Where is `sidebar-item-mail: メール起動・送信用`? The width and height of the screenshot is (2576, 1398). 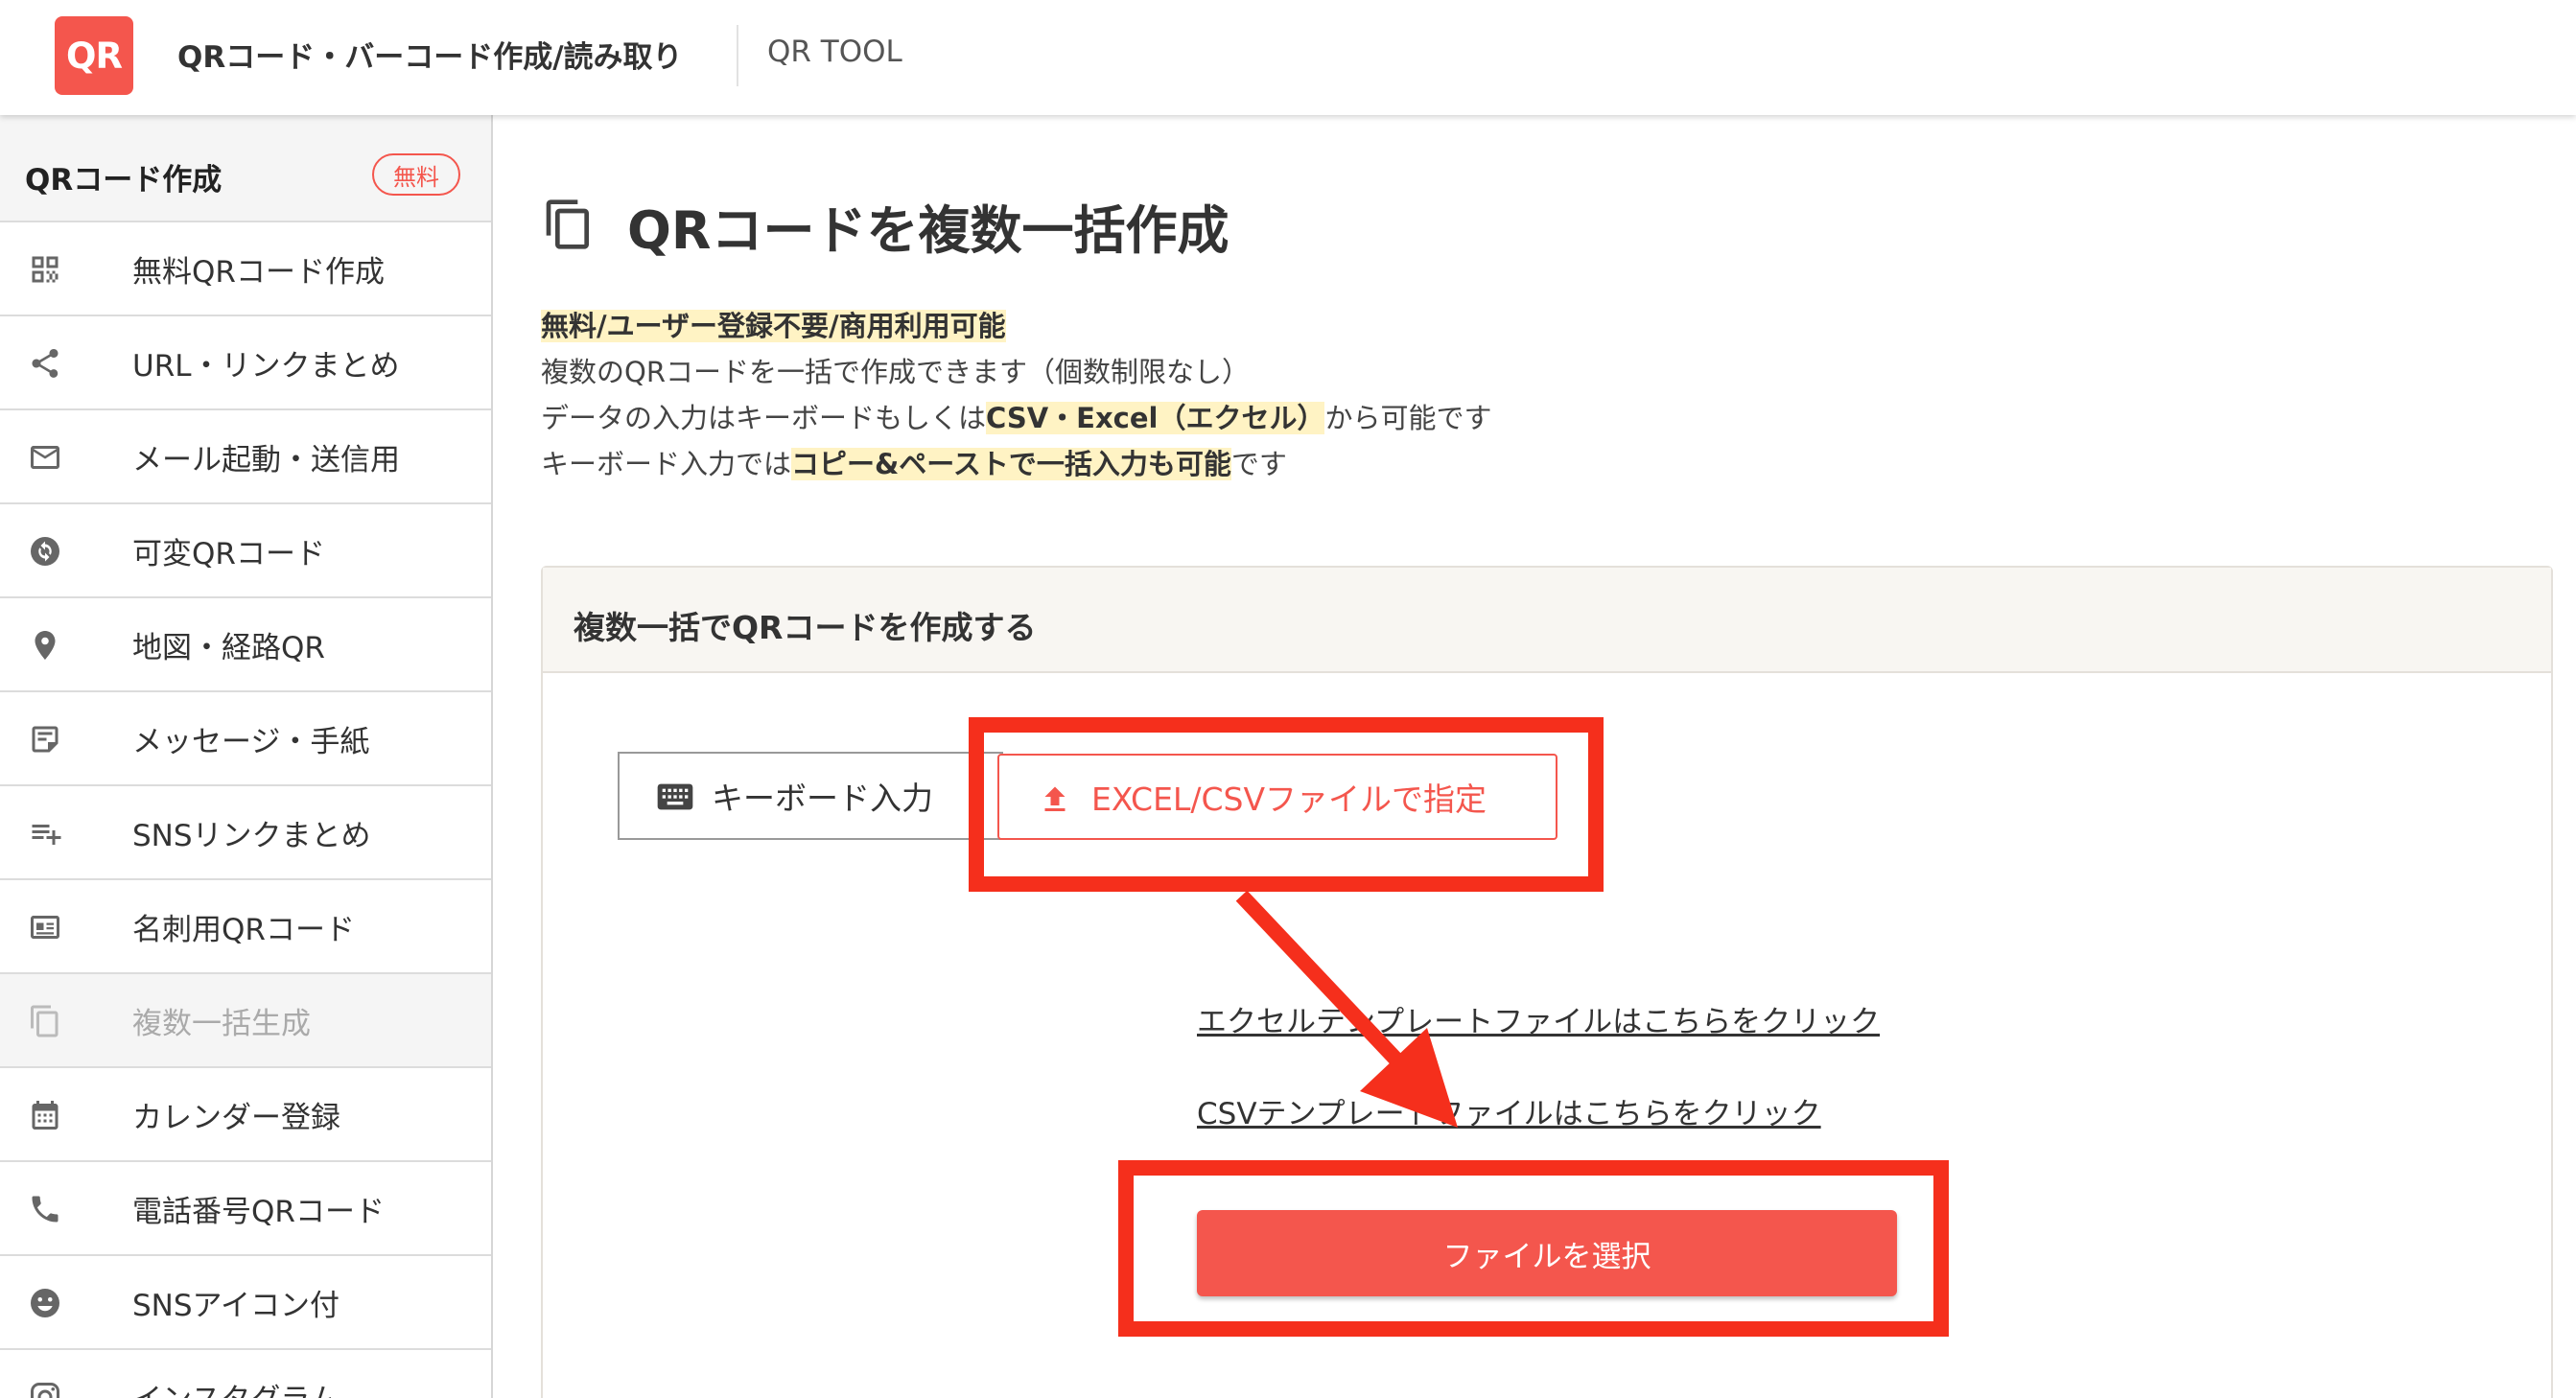
sidebar-item-mail: メール起動・送信用 is located at coordinates (245, 457).